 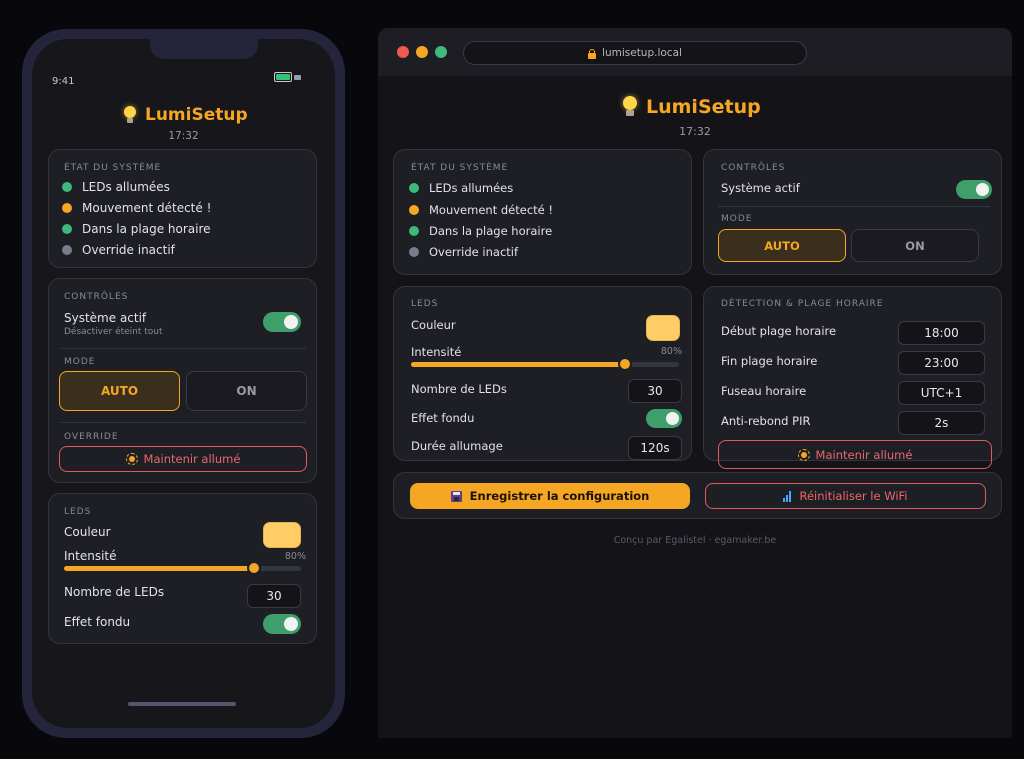 I want to click on status-leds-on: LEDs allumées, so click(x=116, y=187).